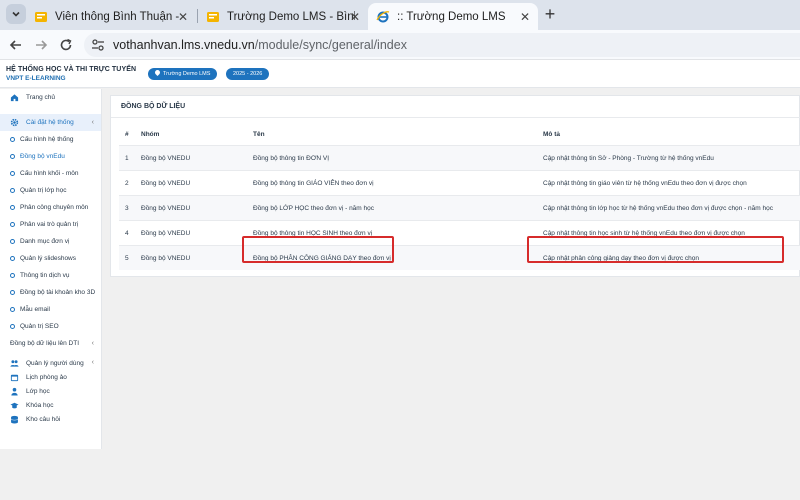  Describe the element at coordinates (153, 106) in the screenshot. I see `page-title: ĐỒNG BỘ DỮ LIỆU` at that location.